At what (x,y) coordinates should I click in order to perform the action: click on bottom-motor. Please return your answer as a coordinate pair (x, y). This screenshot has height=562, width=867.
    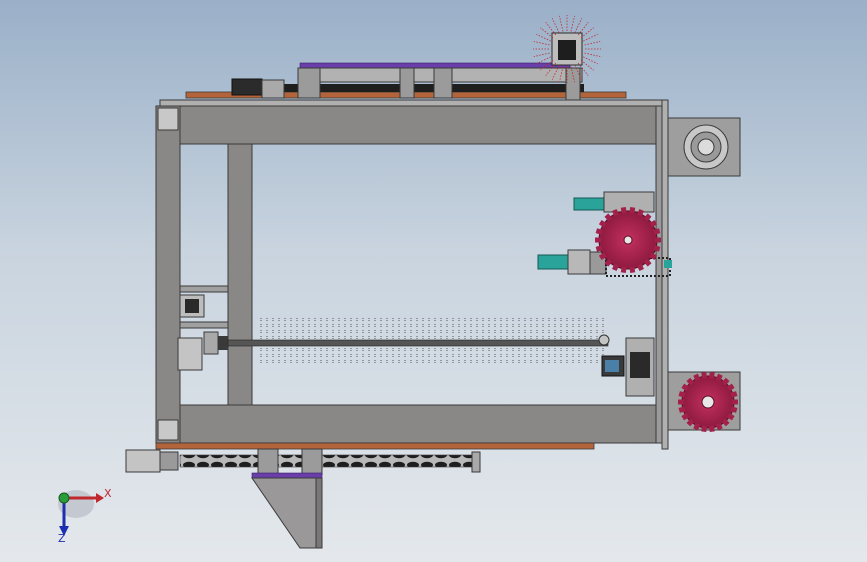
    Looking at the image, I should click on (143, 461).